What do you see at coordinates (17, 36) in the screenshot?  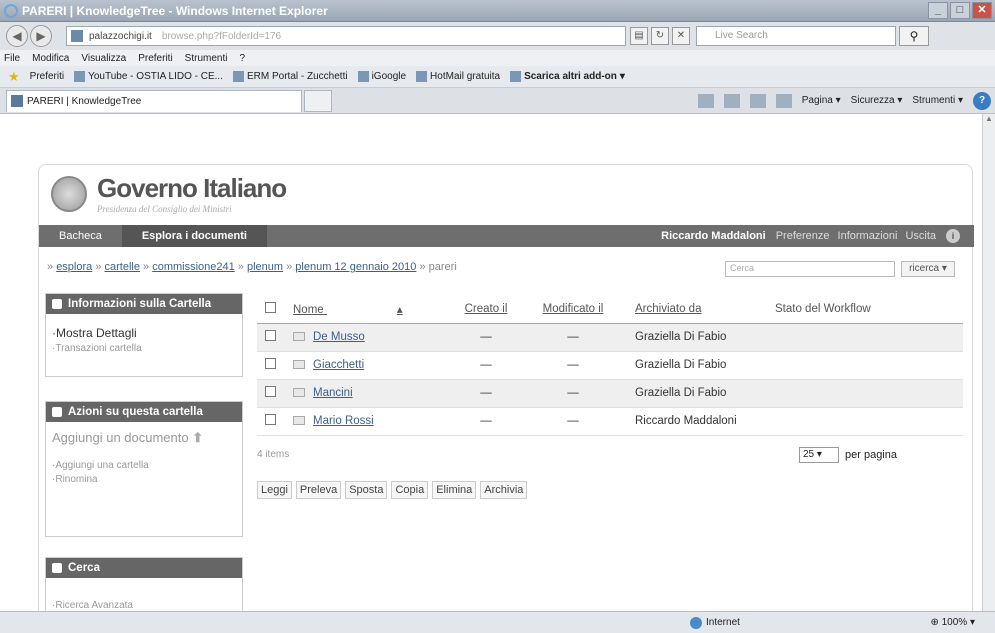 I see `back-button: ◀` at bounding box center [17, 36].